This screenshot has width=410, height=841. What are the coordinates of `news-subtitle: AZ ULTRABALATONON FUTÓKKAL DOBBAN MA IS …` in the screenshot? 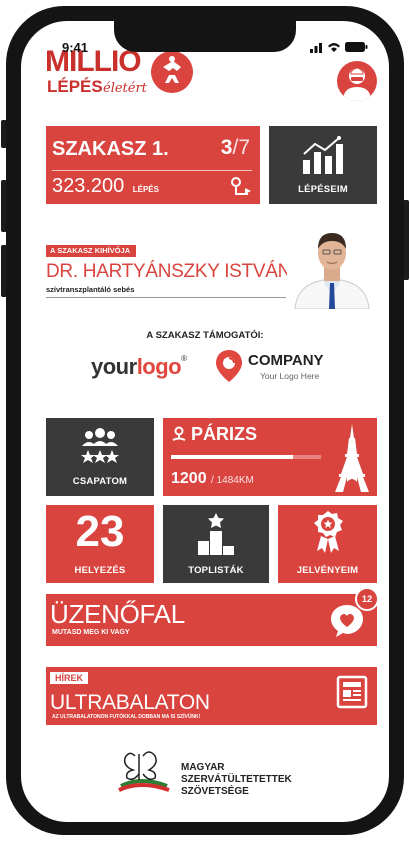 It's located at (126, 717).